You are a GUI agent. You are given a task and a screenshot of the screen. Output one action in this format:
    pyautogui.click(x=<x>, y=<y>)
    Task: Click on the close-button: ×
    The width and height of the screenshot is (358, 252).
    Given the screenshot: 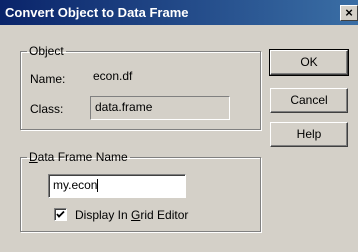 What is the action you would take?
    pyautogui.click(x=349, y=13)
    